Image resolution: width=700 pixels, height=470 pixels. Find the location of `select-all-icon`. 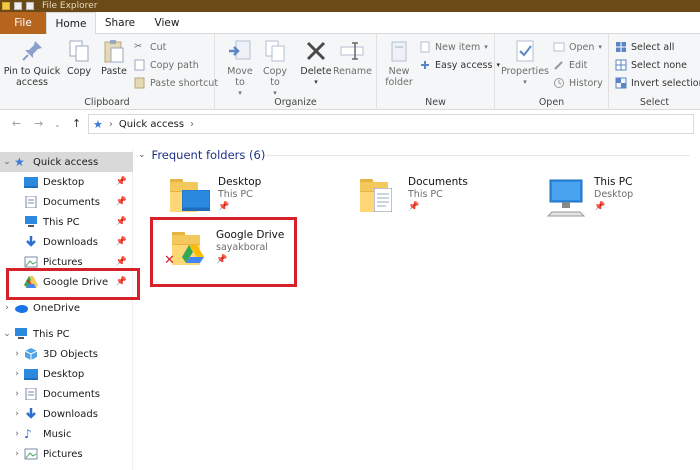

select-all-icon is located at coordinates (621, 47).